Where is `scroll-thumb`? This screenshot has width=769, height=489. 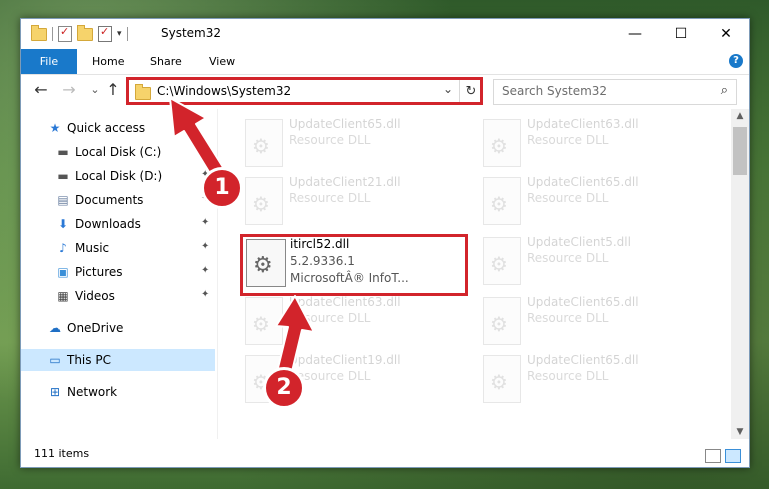 scroll-thumb is located at coordinates (740, 151).